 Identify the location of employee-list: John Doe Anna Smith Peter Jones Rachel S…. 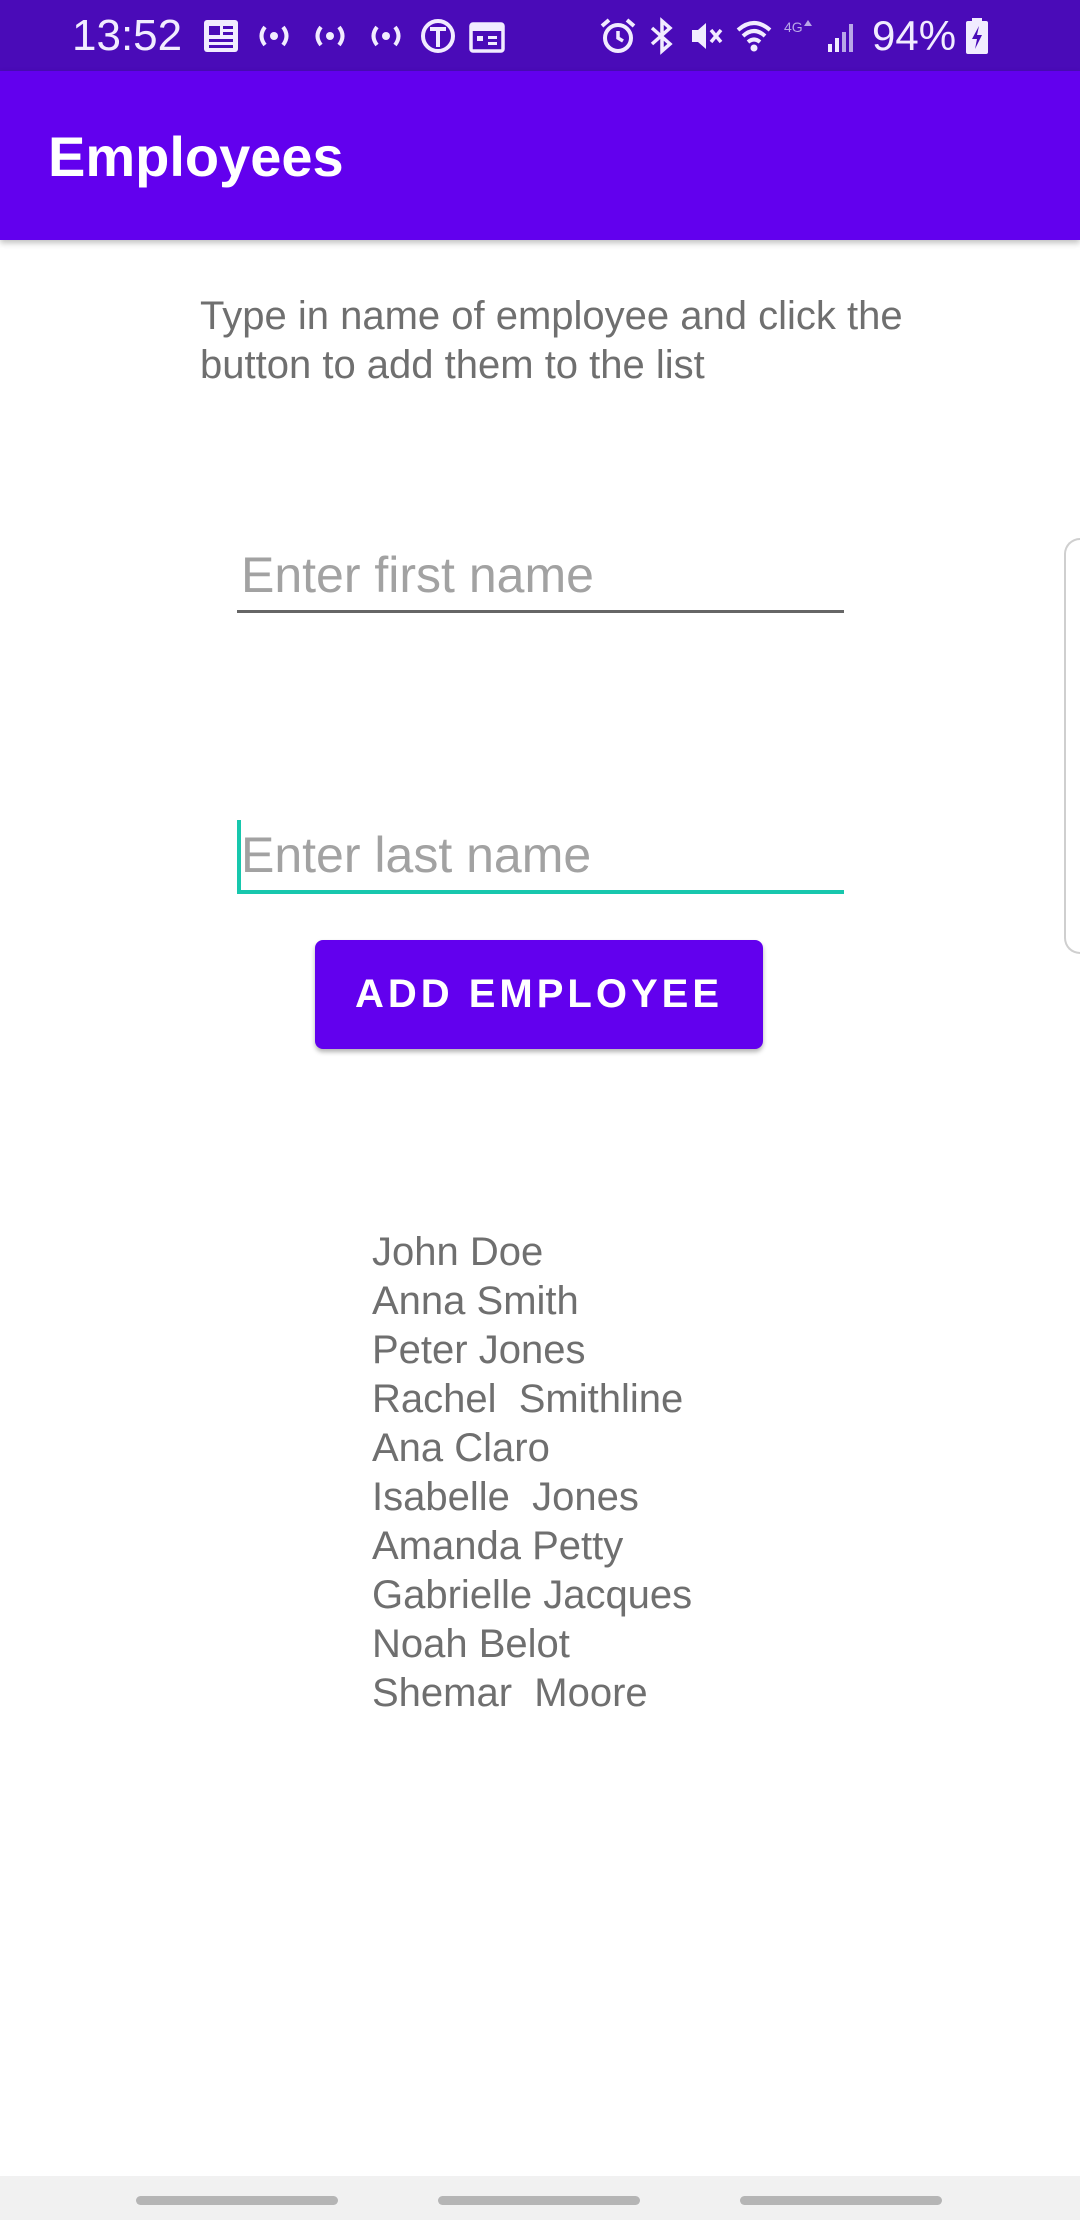
(532, 1473).